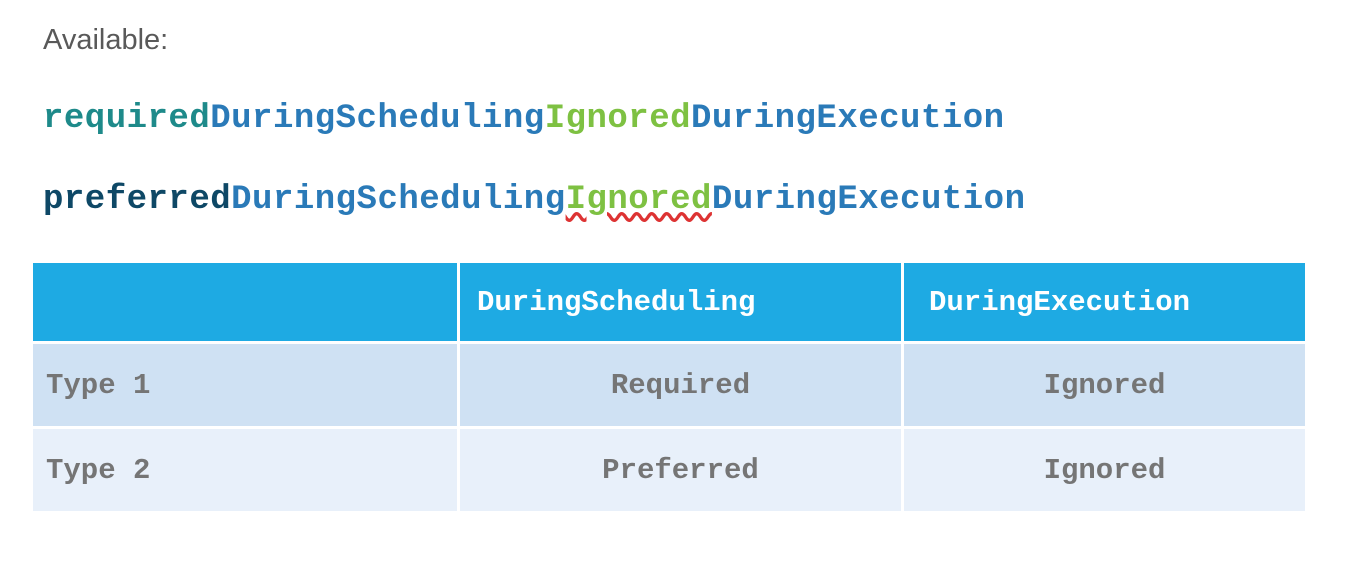  I want to click on table-row: Type 2 Preferred Ignored, so click(669, 470).